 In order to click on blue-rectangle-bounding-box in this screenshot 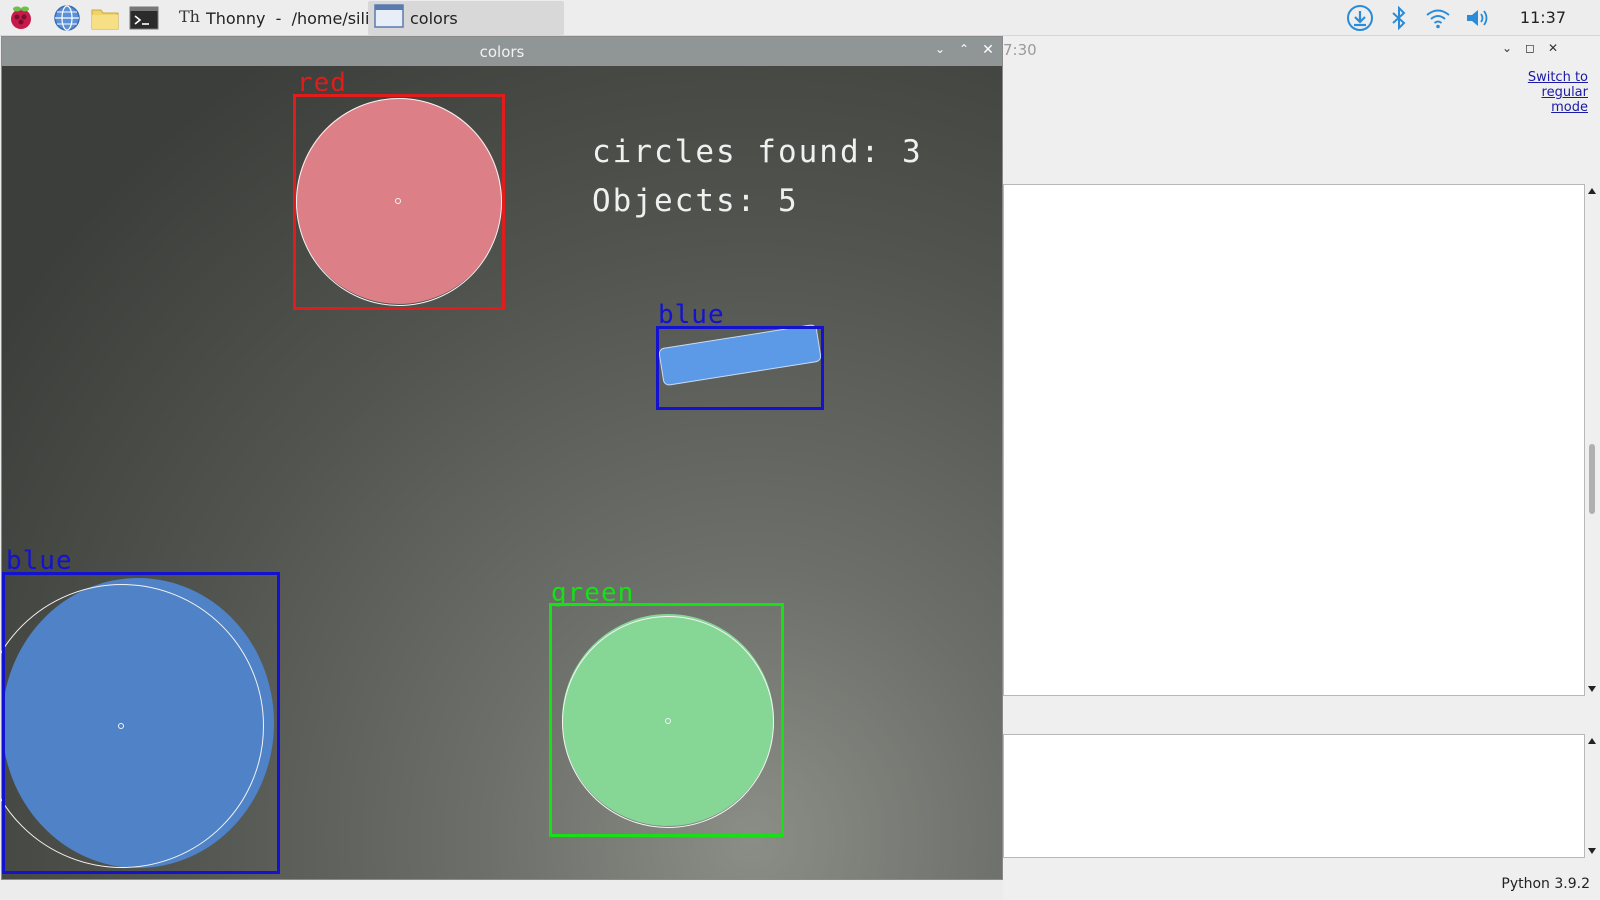, I will do `click(740, 368)`.